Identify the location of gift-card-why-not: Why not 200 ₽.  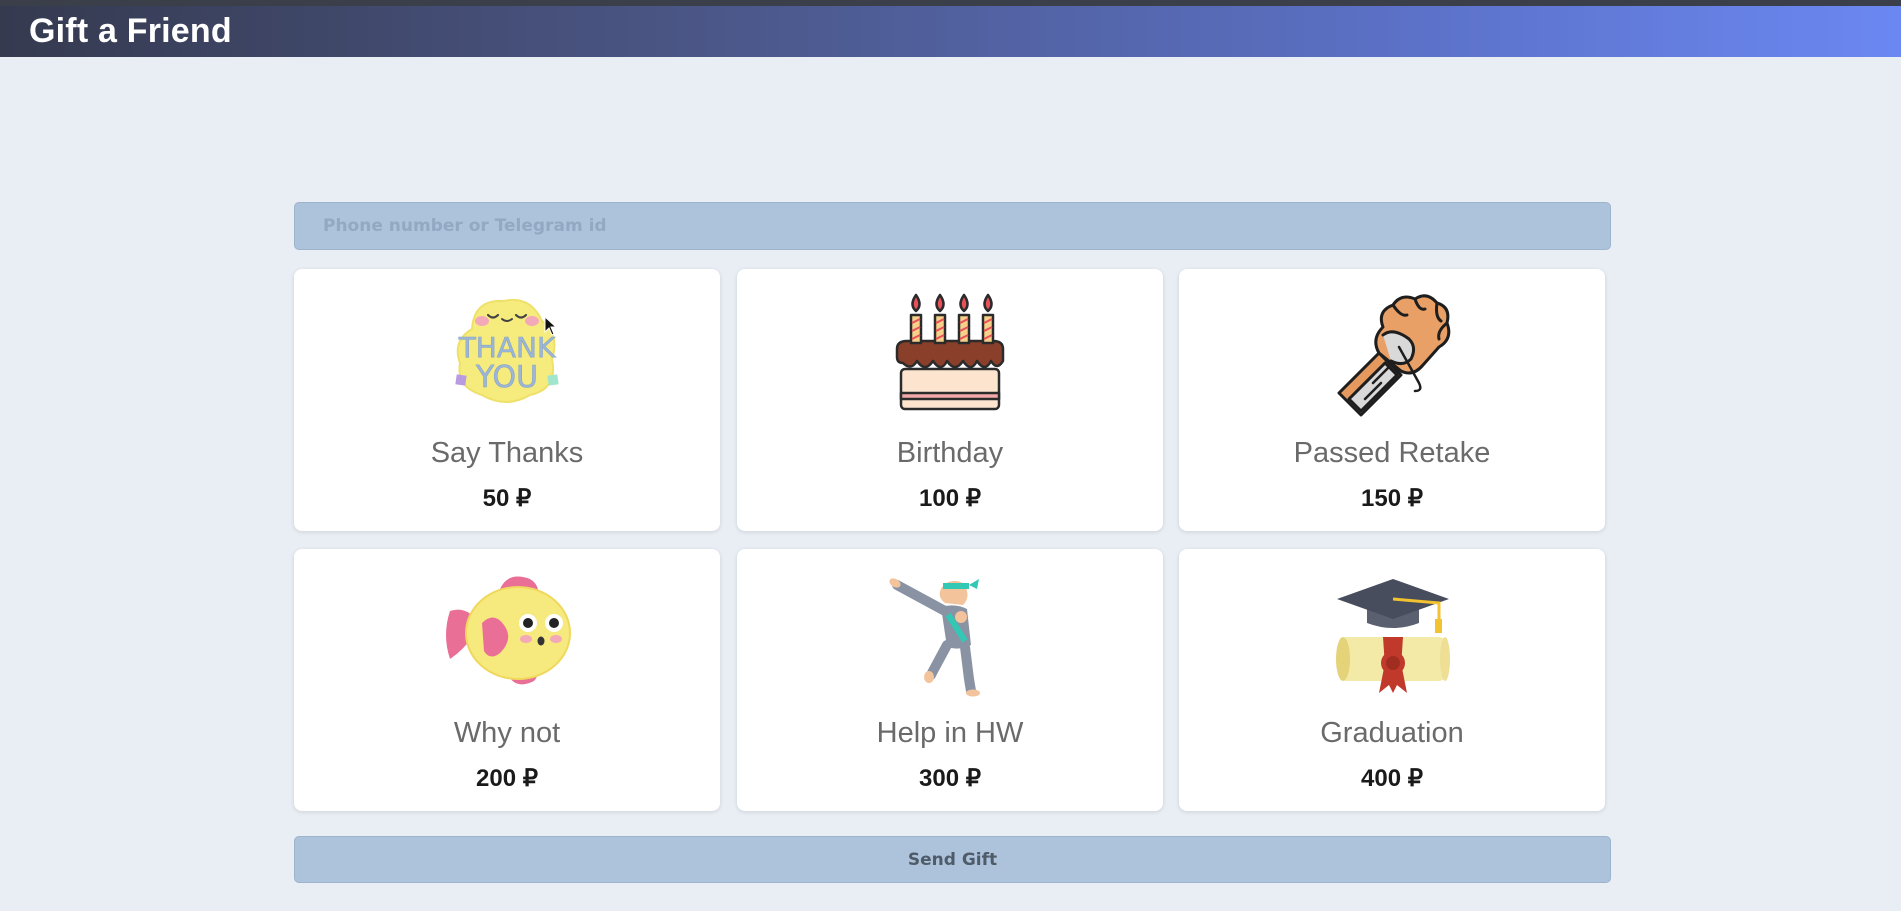
(507, 680).